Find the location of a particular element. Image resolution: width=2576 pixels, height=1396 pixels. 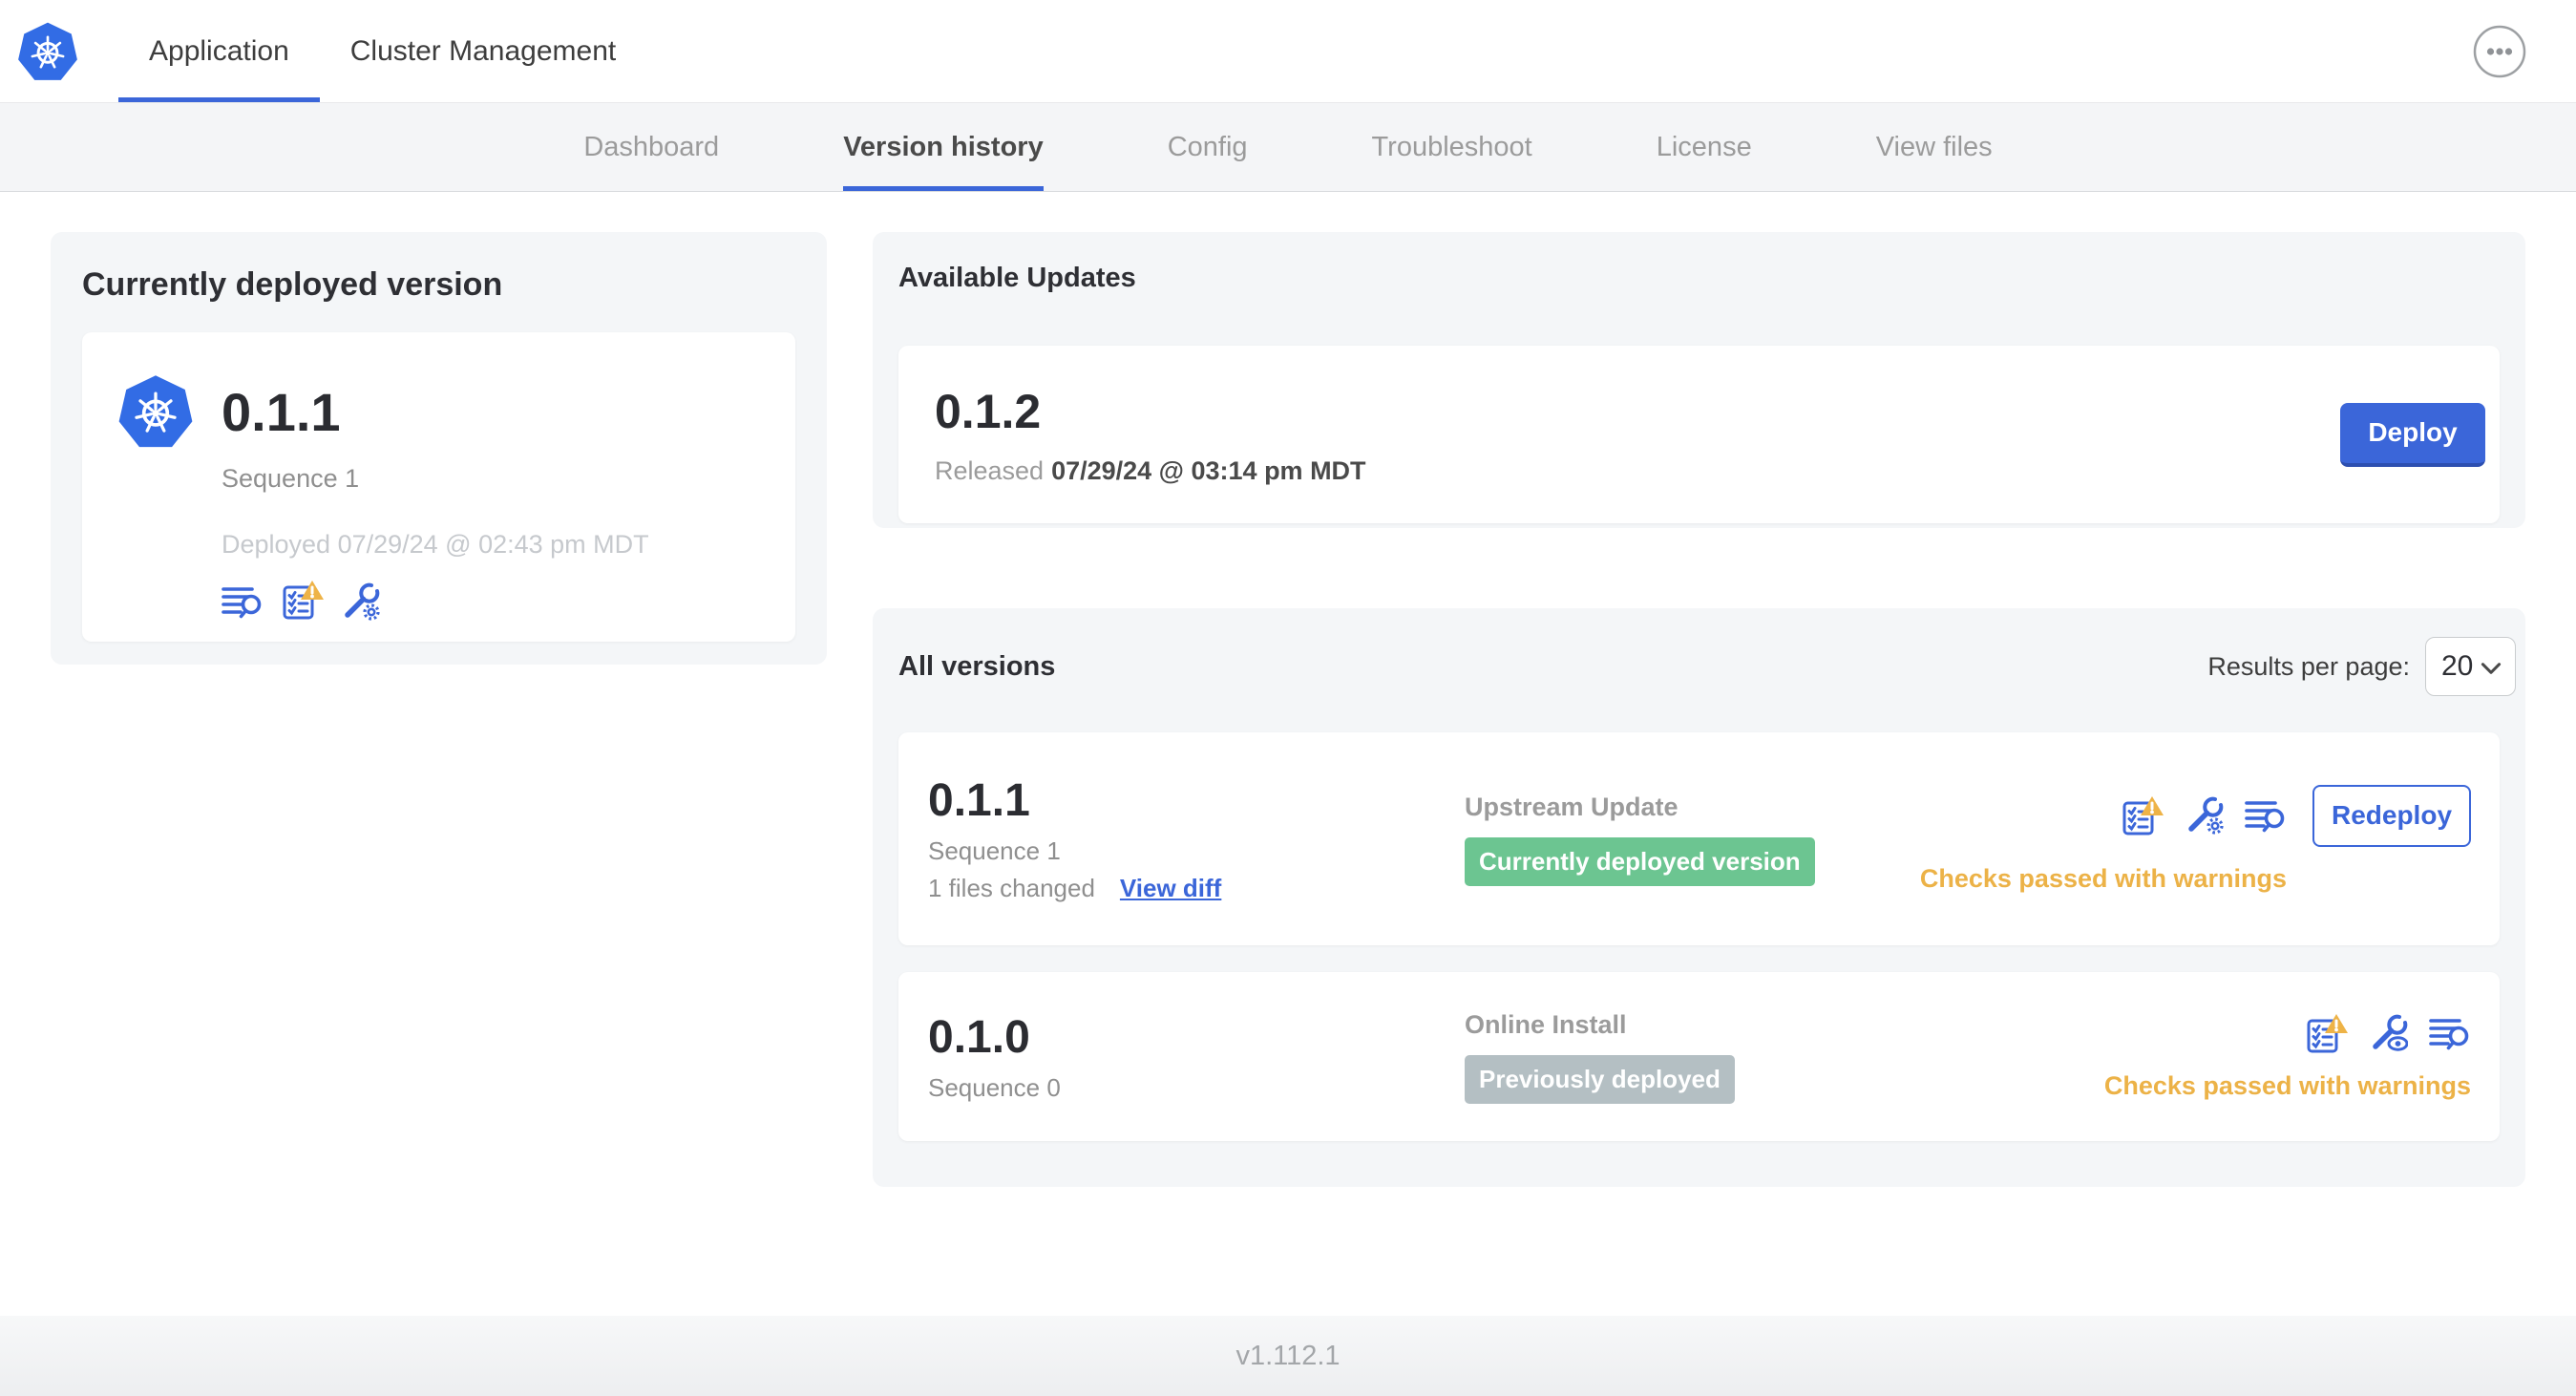

row-version-number: 0.1.0 is located at coordinates (979, 1037).